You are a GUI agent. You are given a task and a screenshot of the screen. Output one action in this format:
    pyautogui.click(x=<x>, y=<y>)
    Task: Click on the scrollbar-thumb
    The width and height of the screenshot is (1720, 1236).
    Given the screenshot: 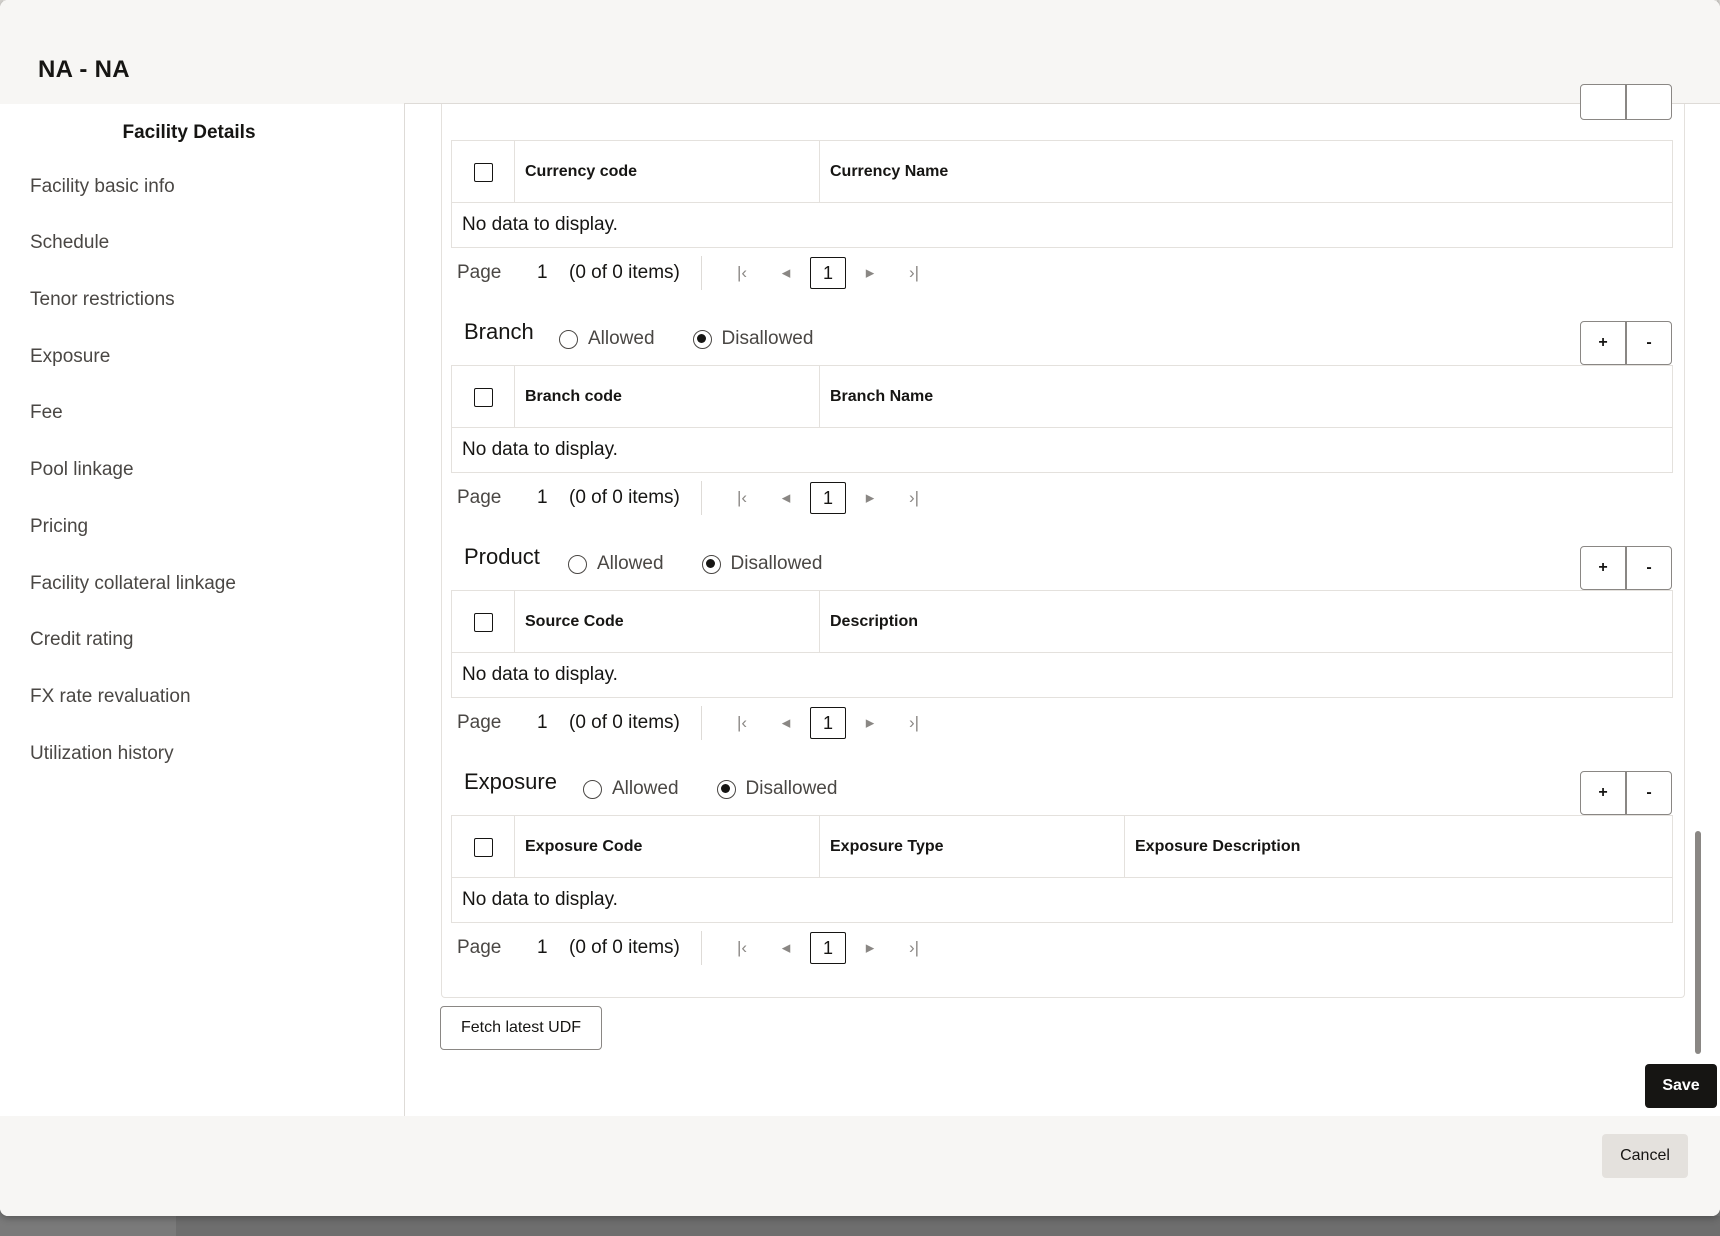 What is the action you would take?
    pyautogui.click(x=1698, y=942)
    